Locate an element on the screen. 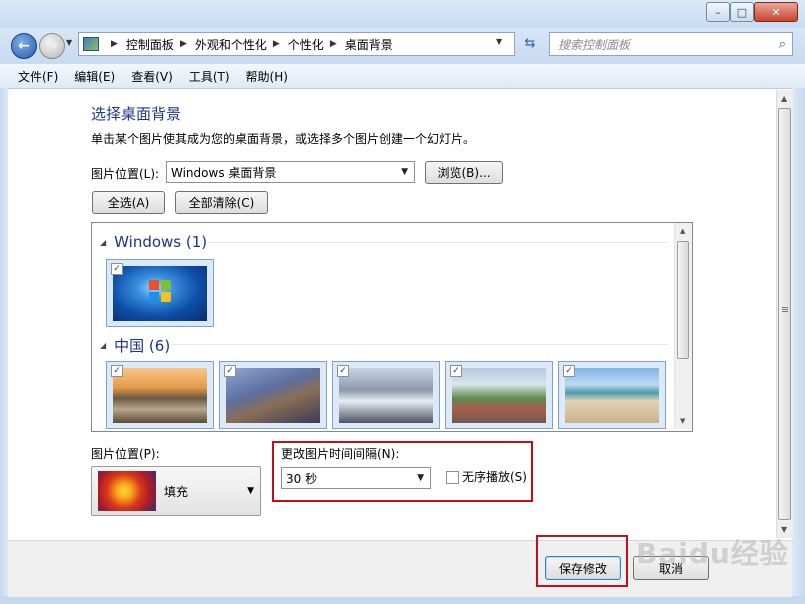 The image size is (805, 604). picture-list-scrollbar: ▲ ▼ is located at coordinates (683, 326).